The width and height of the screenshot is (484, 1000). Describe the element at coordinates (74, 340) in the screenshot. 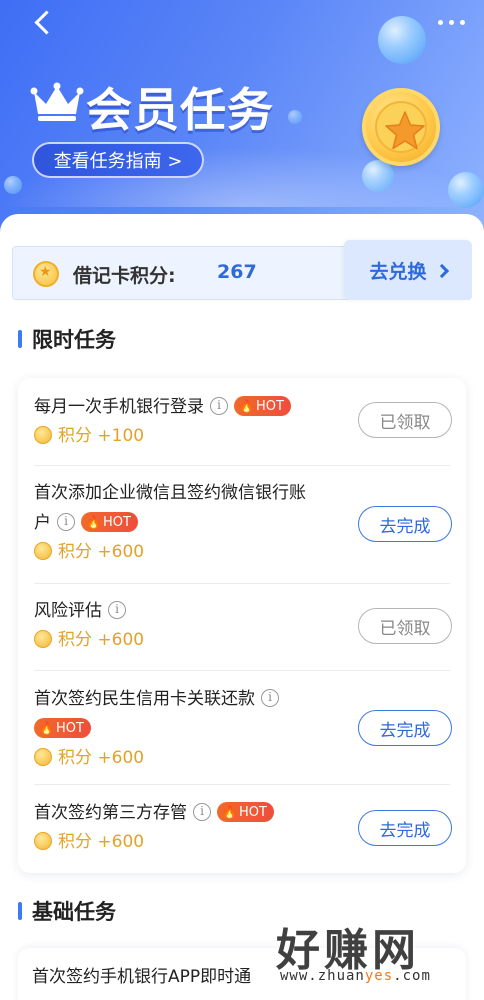

I see `section-title-text: 限时任务` at that location.